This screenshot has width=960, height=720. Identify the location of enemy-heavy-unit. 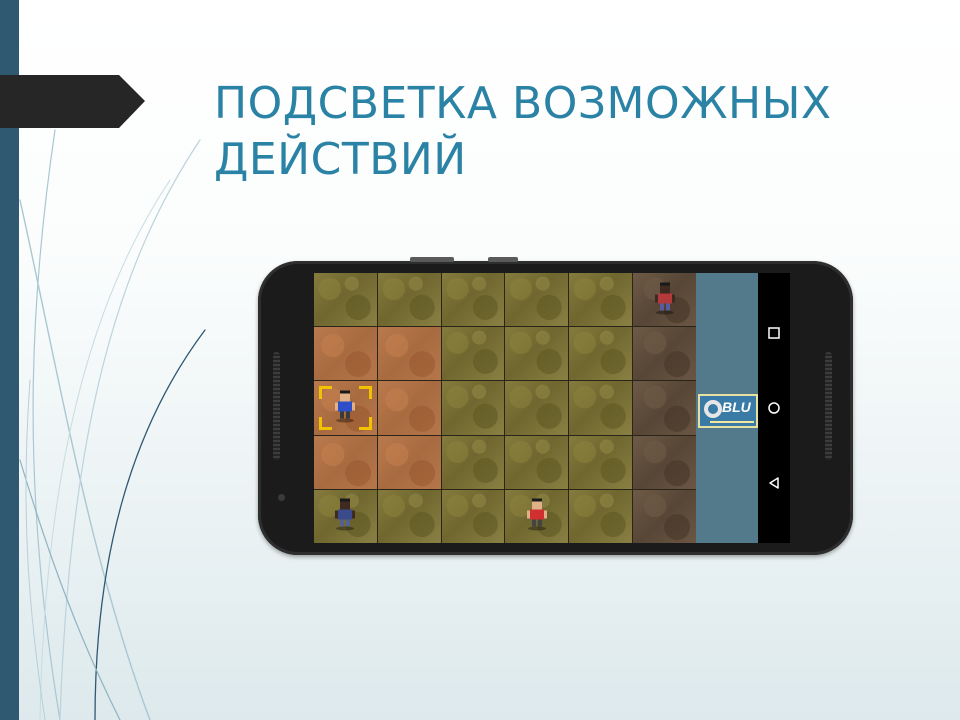
(665, 299).